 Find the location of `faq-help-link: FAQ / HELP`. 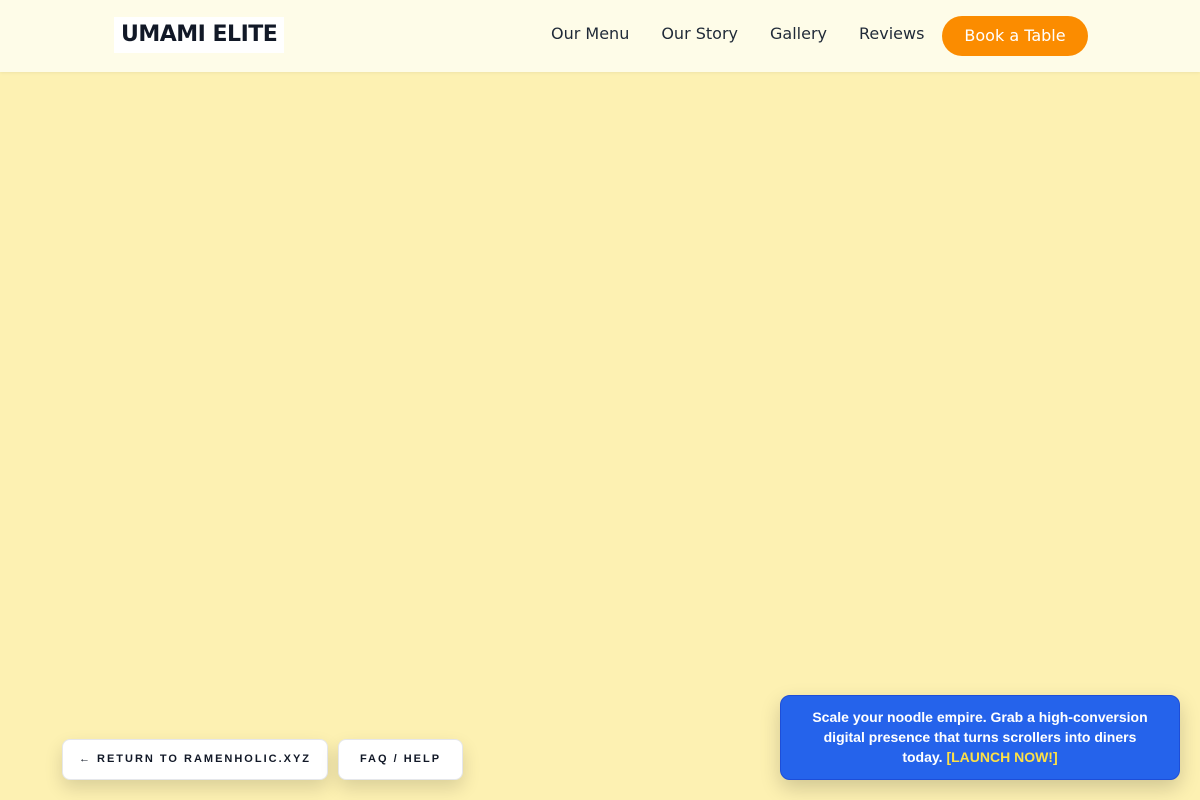

faq-help-link: FAQ / HELP is located at coordinates (400, 759).